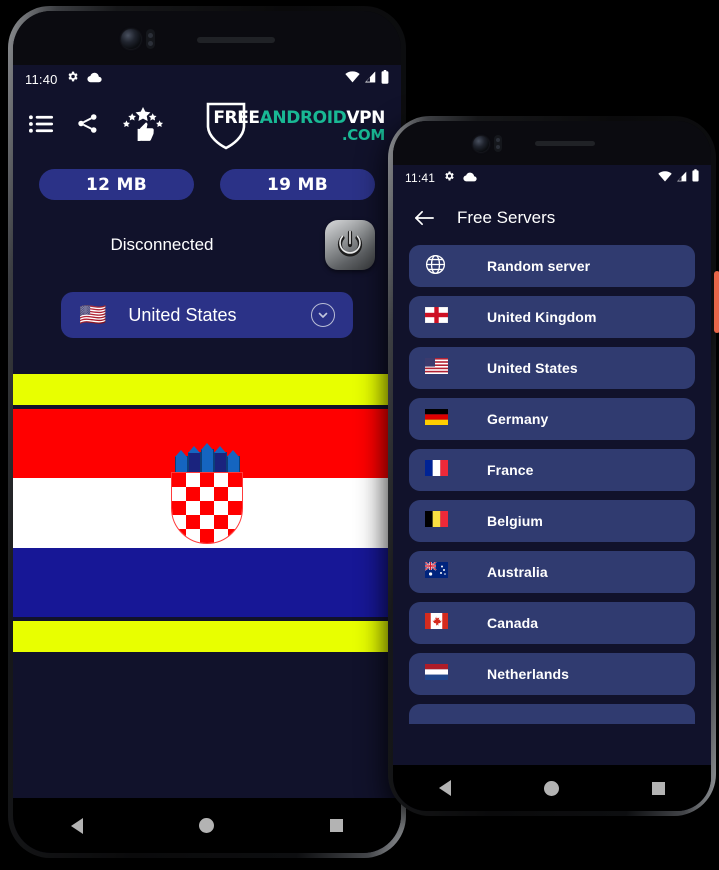 The image size is (719, 870). I want to click on server-selector: 🇺🇸 United States, so click(207, 315).